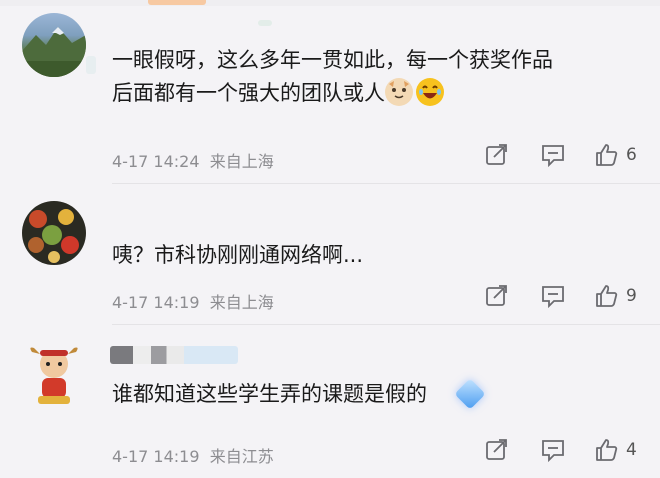 This screenshot has width=660, height=478. What do you see at coordinates (332, 77) in the screenshot?
I see `comment-text: 一眼假呀，这么多年一贯如此，每一个获奖作品 后面都有一个强大的团队或人` at bounding box center [332, 77].